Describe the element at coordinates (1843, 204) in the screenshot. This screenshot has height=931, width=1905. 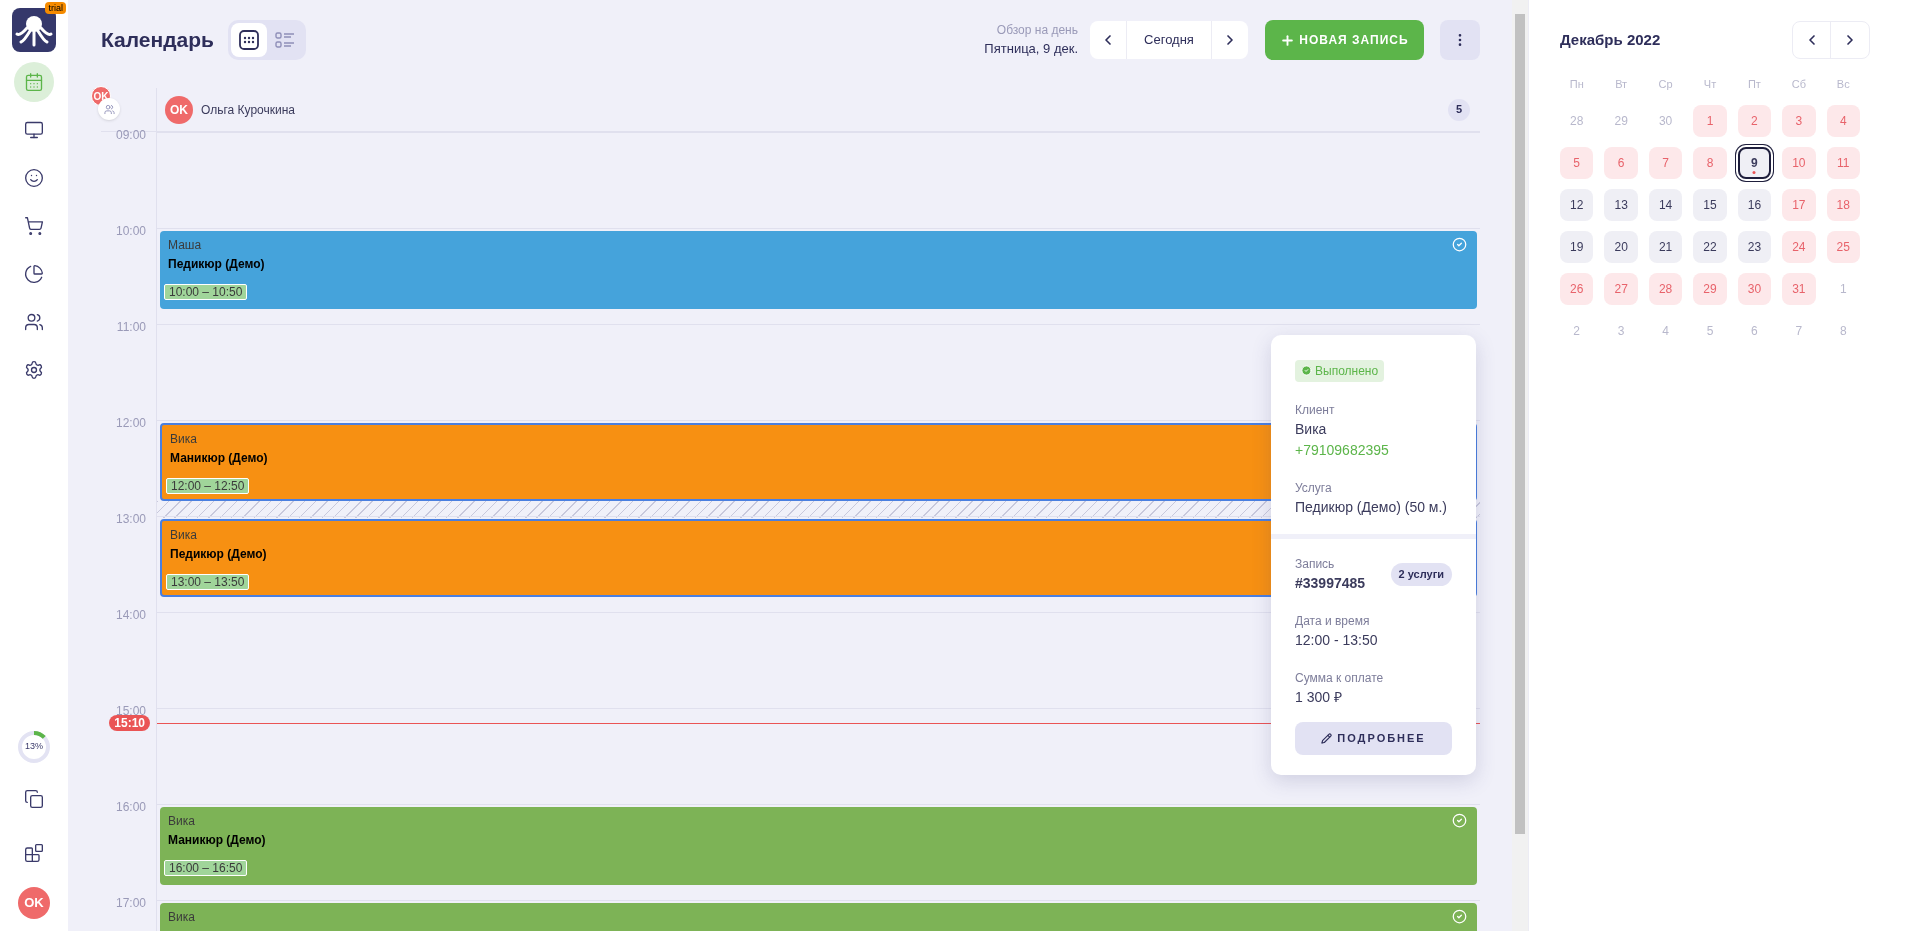
I see `calendar-day: 18` at that location.